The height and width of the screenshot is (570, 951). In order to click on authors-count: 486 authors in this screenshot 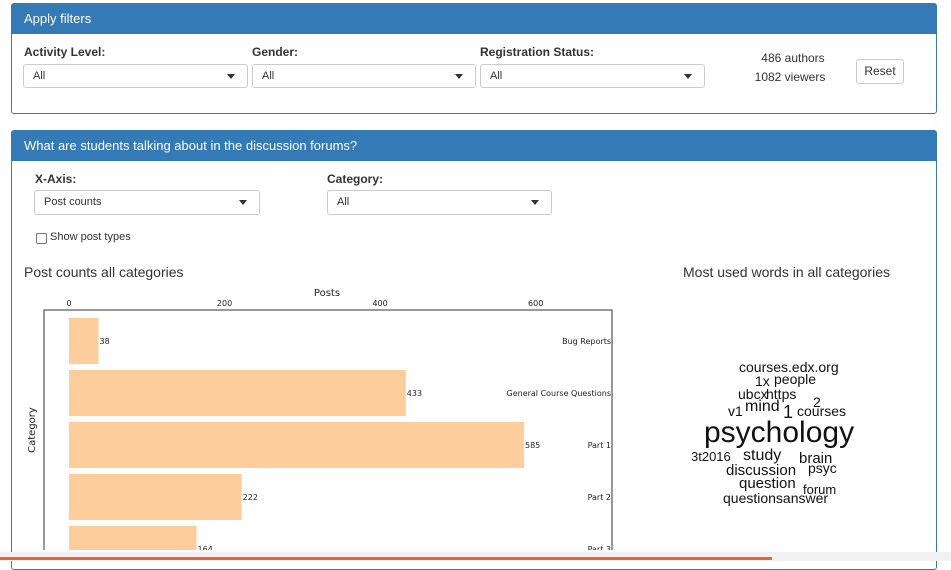, I will do `click(793, 58)`.